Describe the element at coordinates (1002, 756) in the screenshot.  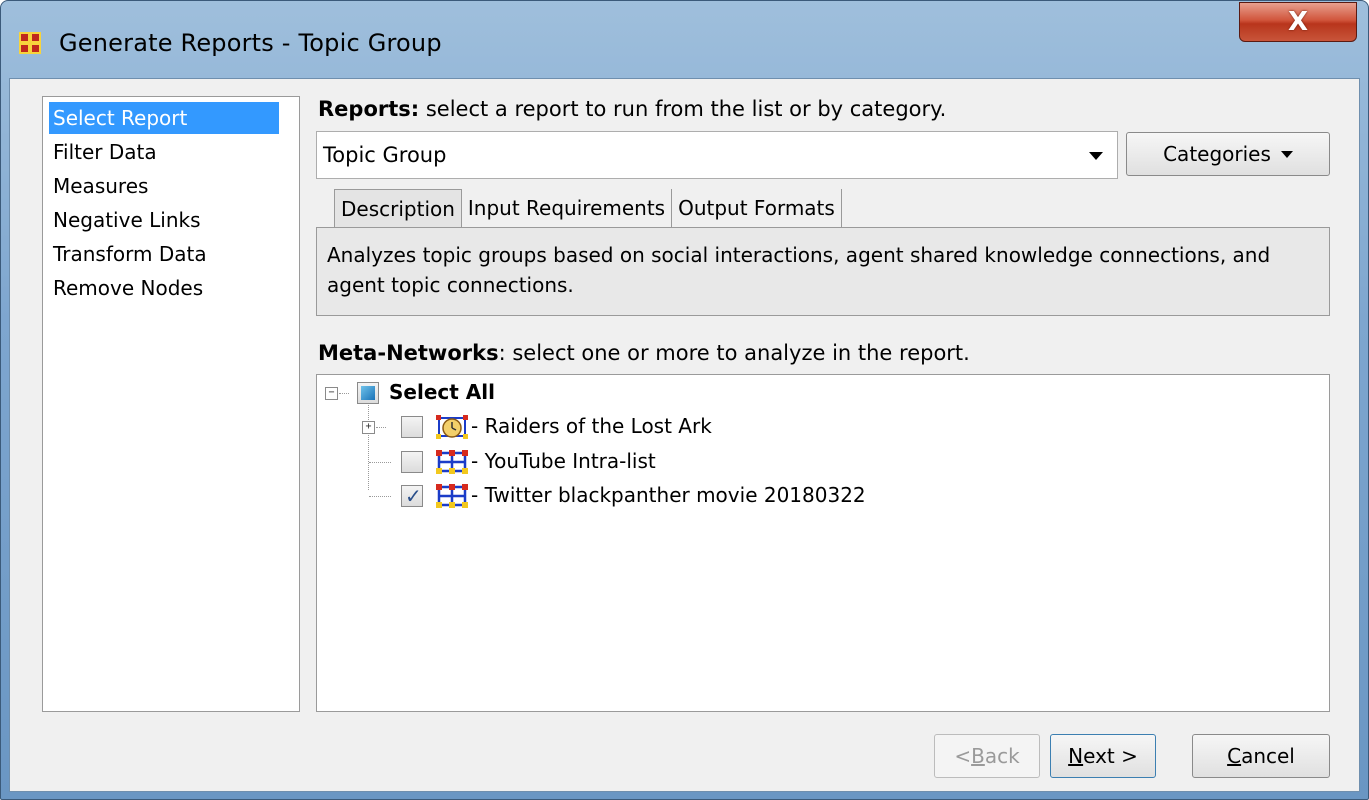
I see `back-rest: ack` at that location.